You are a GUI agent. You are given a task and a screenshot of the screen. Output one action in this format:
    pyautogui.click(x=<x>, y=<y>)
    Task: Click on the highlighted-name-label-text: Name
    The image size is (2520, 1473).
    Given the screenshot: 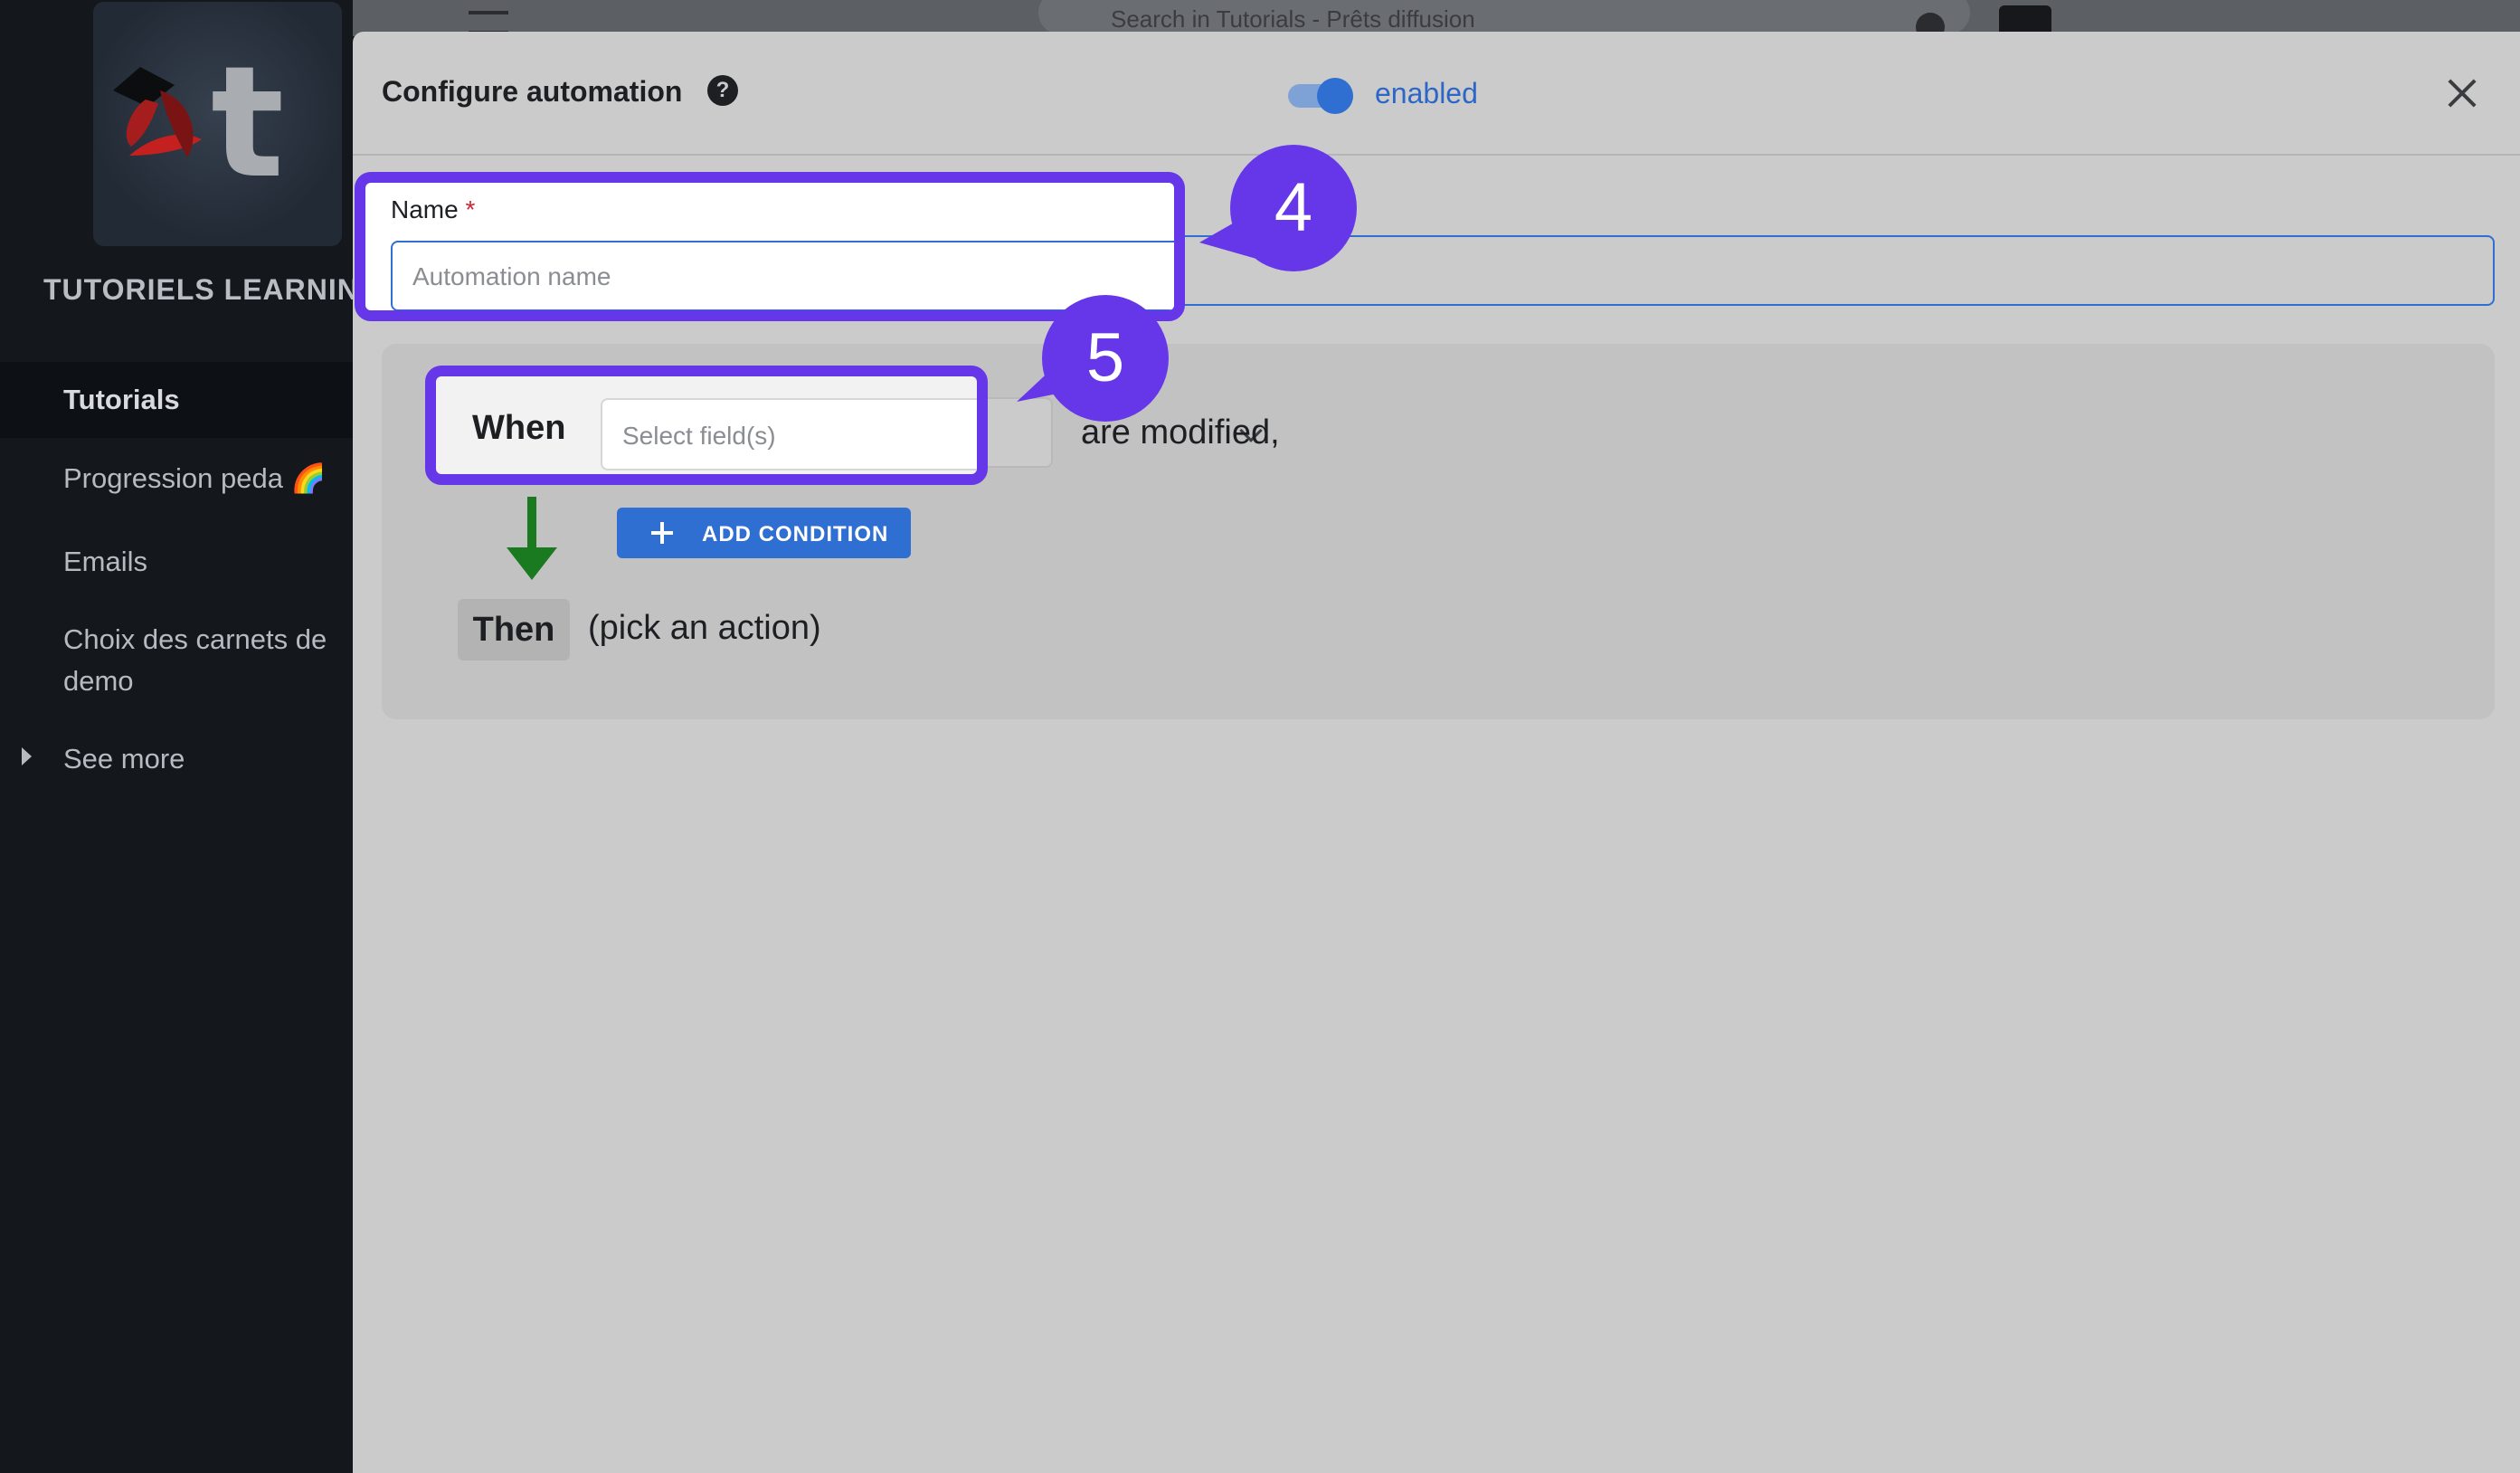 What is the action you would take?
    pyautogui.click(x=425, y=209)
    